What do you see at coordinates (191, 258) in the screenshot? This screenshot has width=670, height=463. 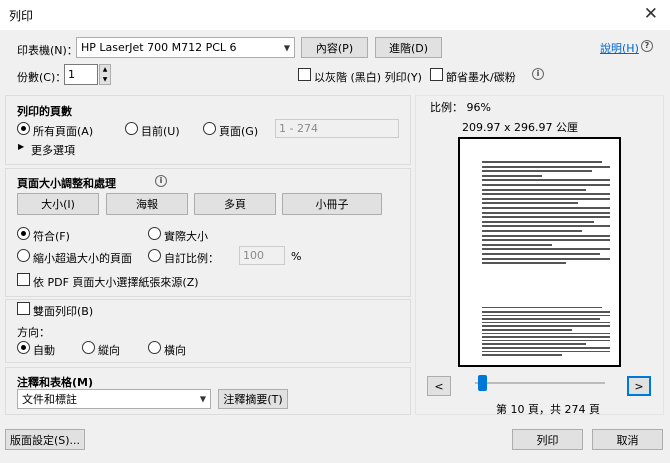 I see `custom-scale-label: 自訂比例：` at bounding box center [191, 258].